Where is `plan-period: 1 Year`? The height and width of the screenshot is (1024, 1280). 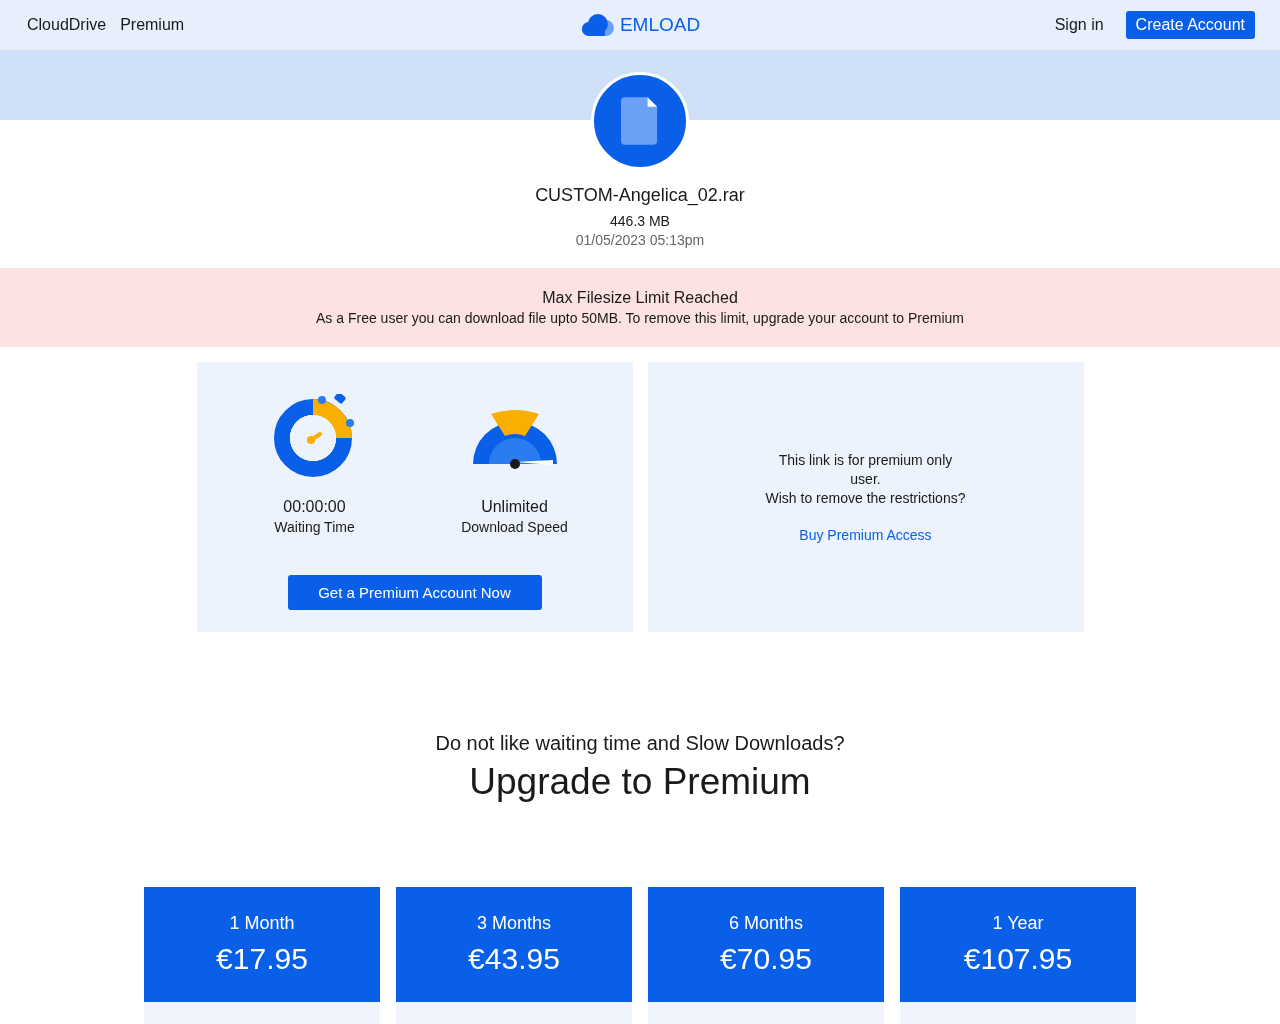 plan-period: 1 Year is located at coordinates (1018, 923).